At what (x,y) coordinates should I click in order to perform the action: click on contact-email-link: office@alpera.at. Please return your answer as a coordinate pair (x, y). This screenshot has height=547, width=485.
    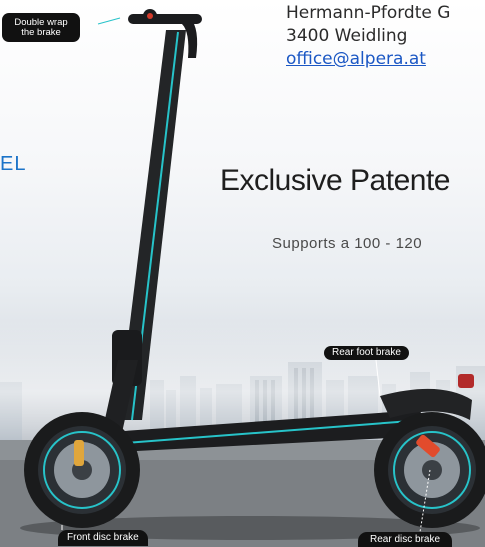
    Looking at the image, I should click on (356, 59).